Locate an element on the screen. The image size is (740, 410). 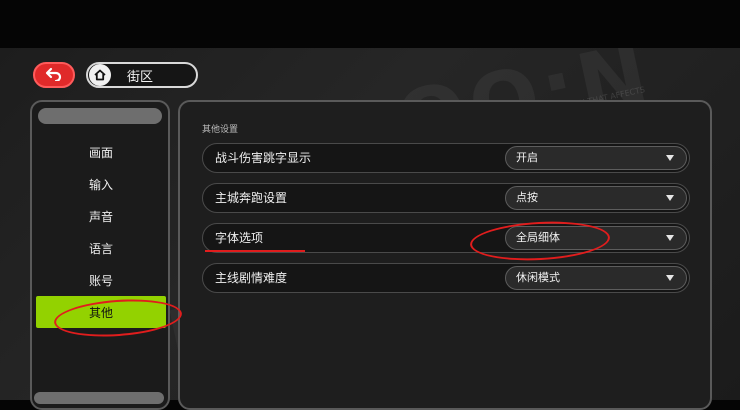
damage-numbers-dropdown: 开启 is located at coordinates (596, 158).